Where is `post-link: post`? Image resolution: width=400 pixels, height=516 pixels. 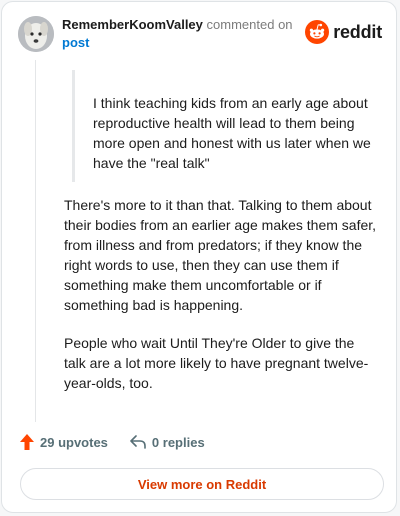 post-link: post is located at coordinates (75, 42).